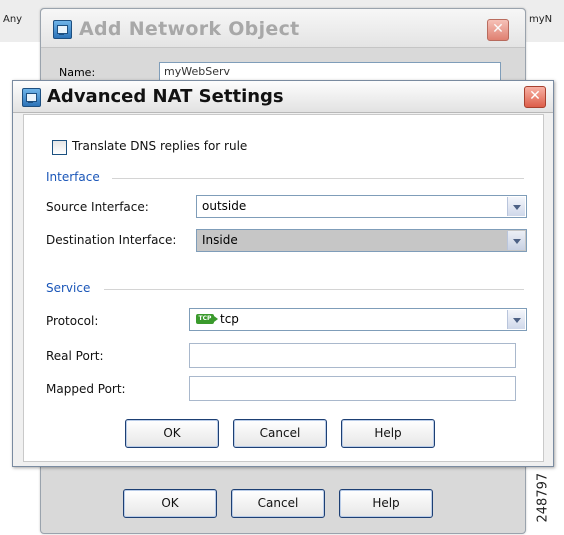  Describe the element at coordinates (330, 72) in the screenshot. I see `name-field: myWebServ` at that location.